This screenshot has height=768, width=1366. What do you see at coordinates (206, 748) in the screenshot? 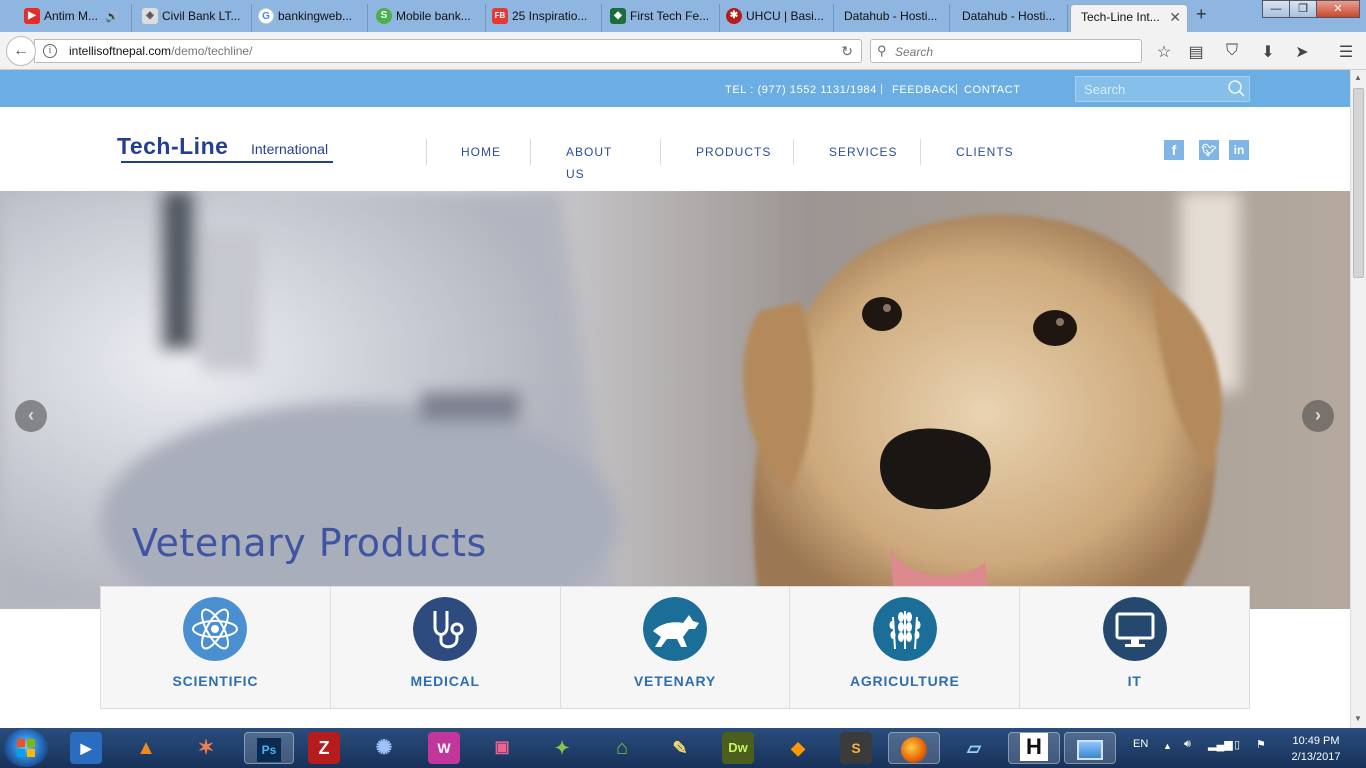
I see `app-star-icon: ✶` at bounding box center [206, 748].